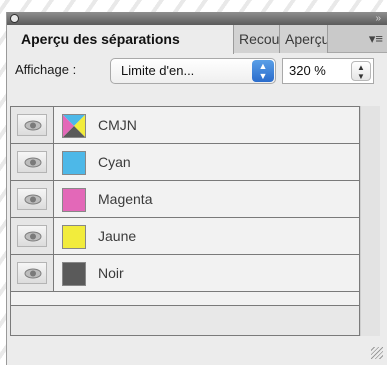 The width and height of the screenshot is (387, 365). I want to click on separation-label: CMJN, so click(117, 125).